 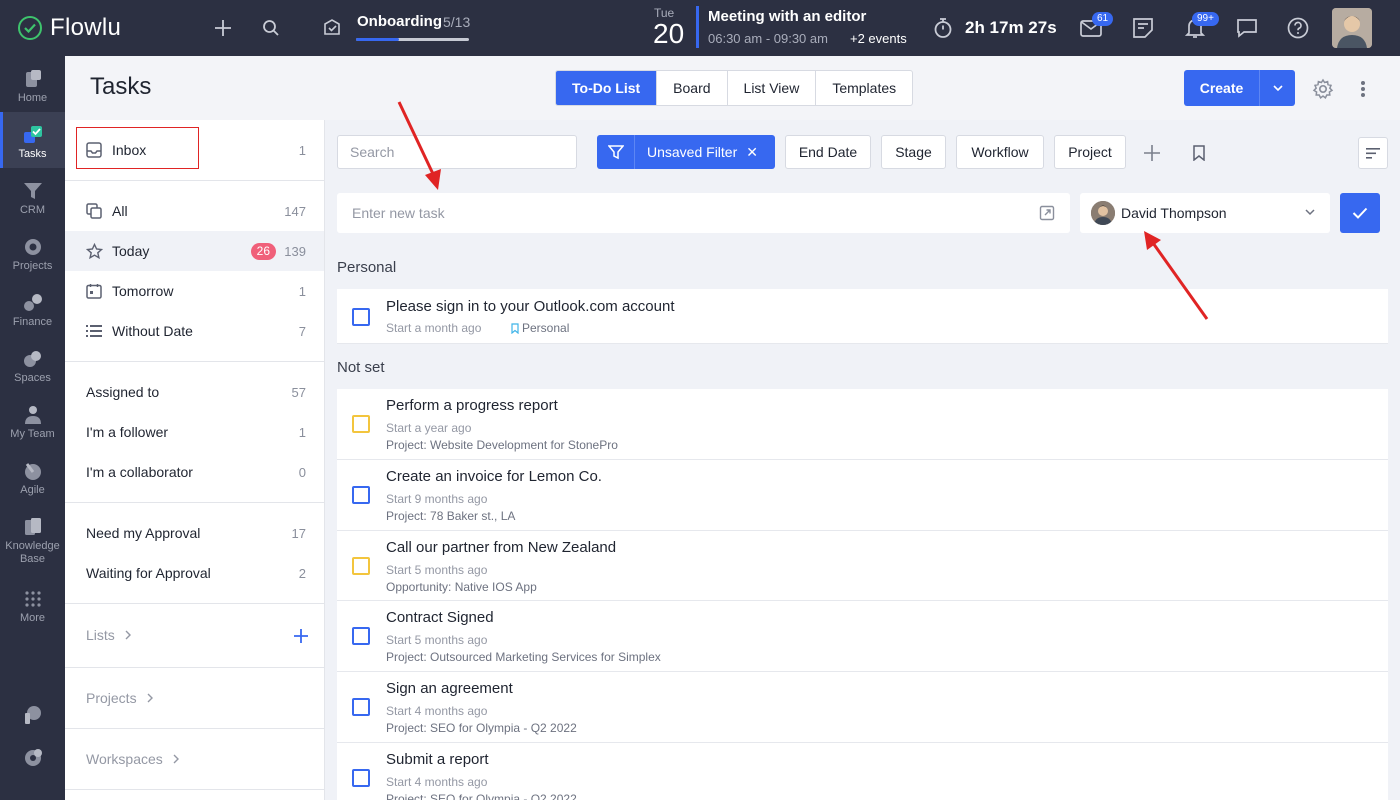 I want to click on nav-spaces: Spaces, so click(x=32, y=364).